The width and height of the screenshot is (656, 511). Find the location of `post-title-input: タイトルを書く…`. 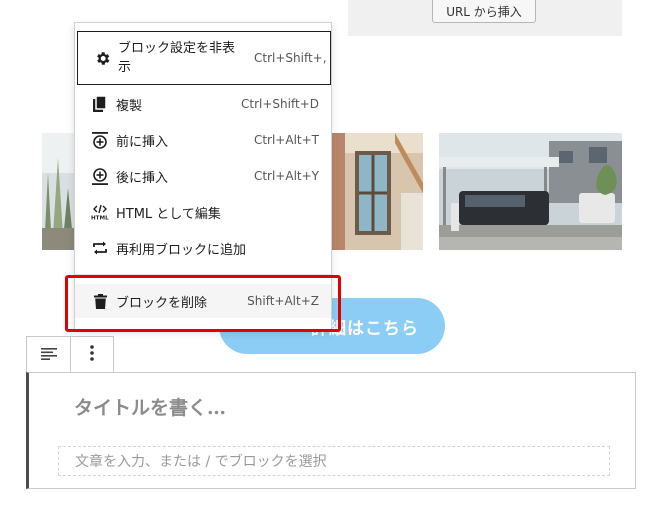

post-title-input: タイトルを書く… is located at coordinates (150, 406).